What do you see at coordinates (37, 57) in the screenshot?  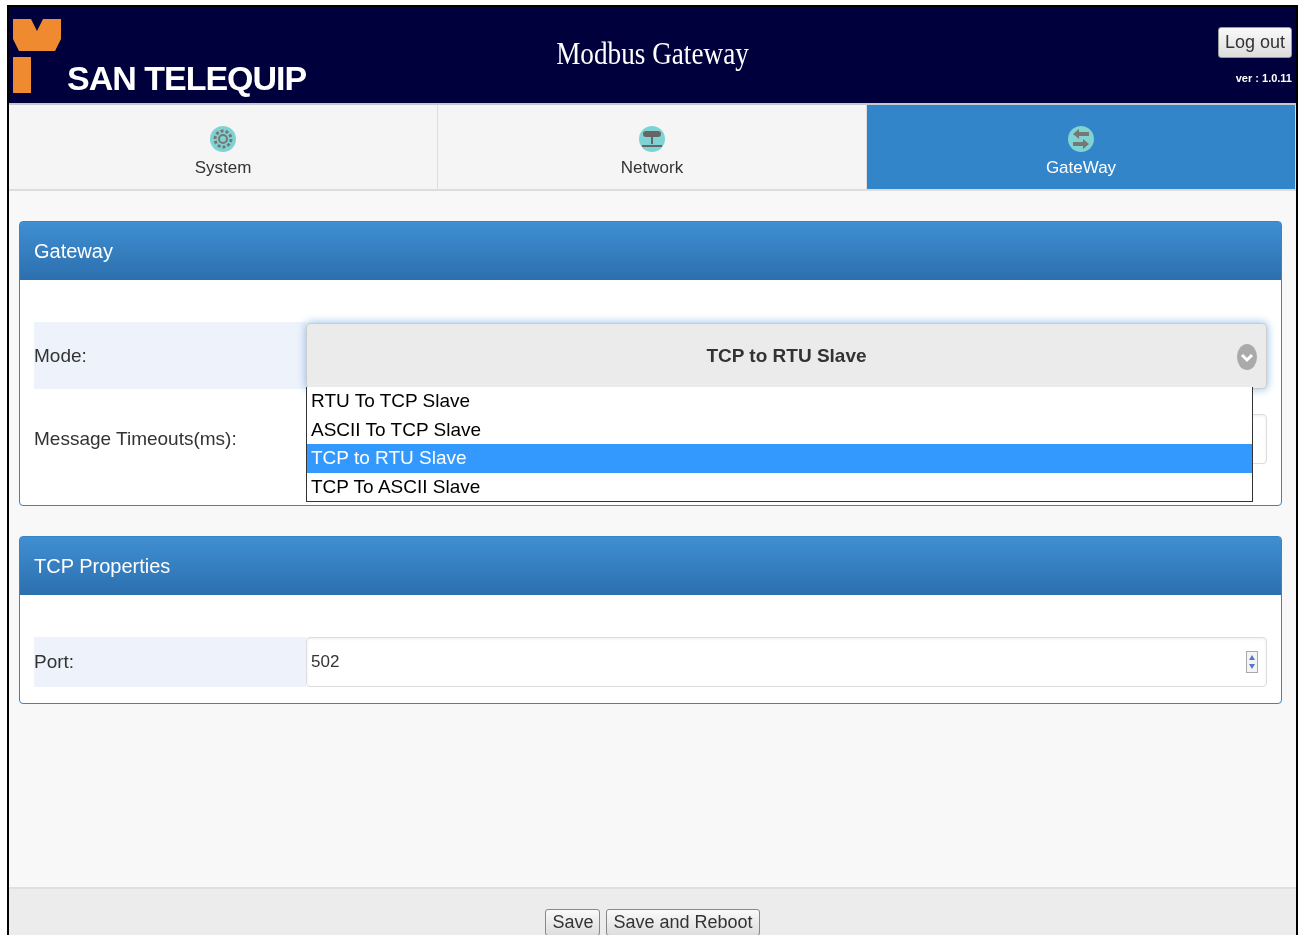 I see `logo-icon` at bounding box center [37, 57].